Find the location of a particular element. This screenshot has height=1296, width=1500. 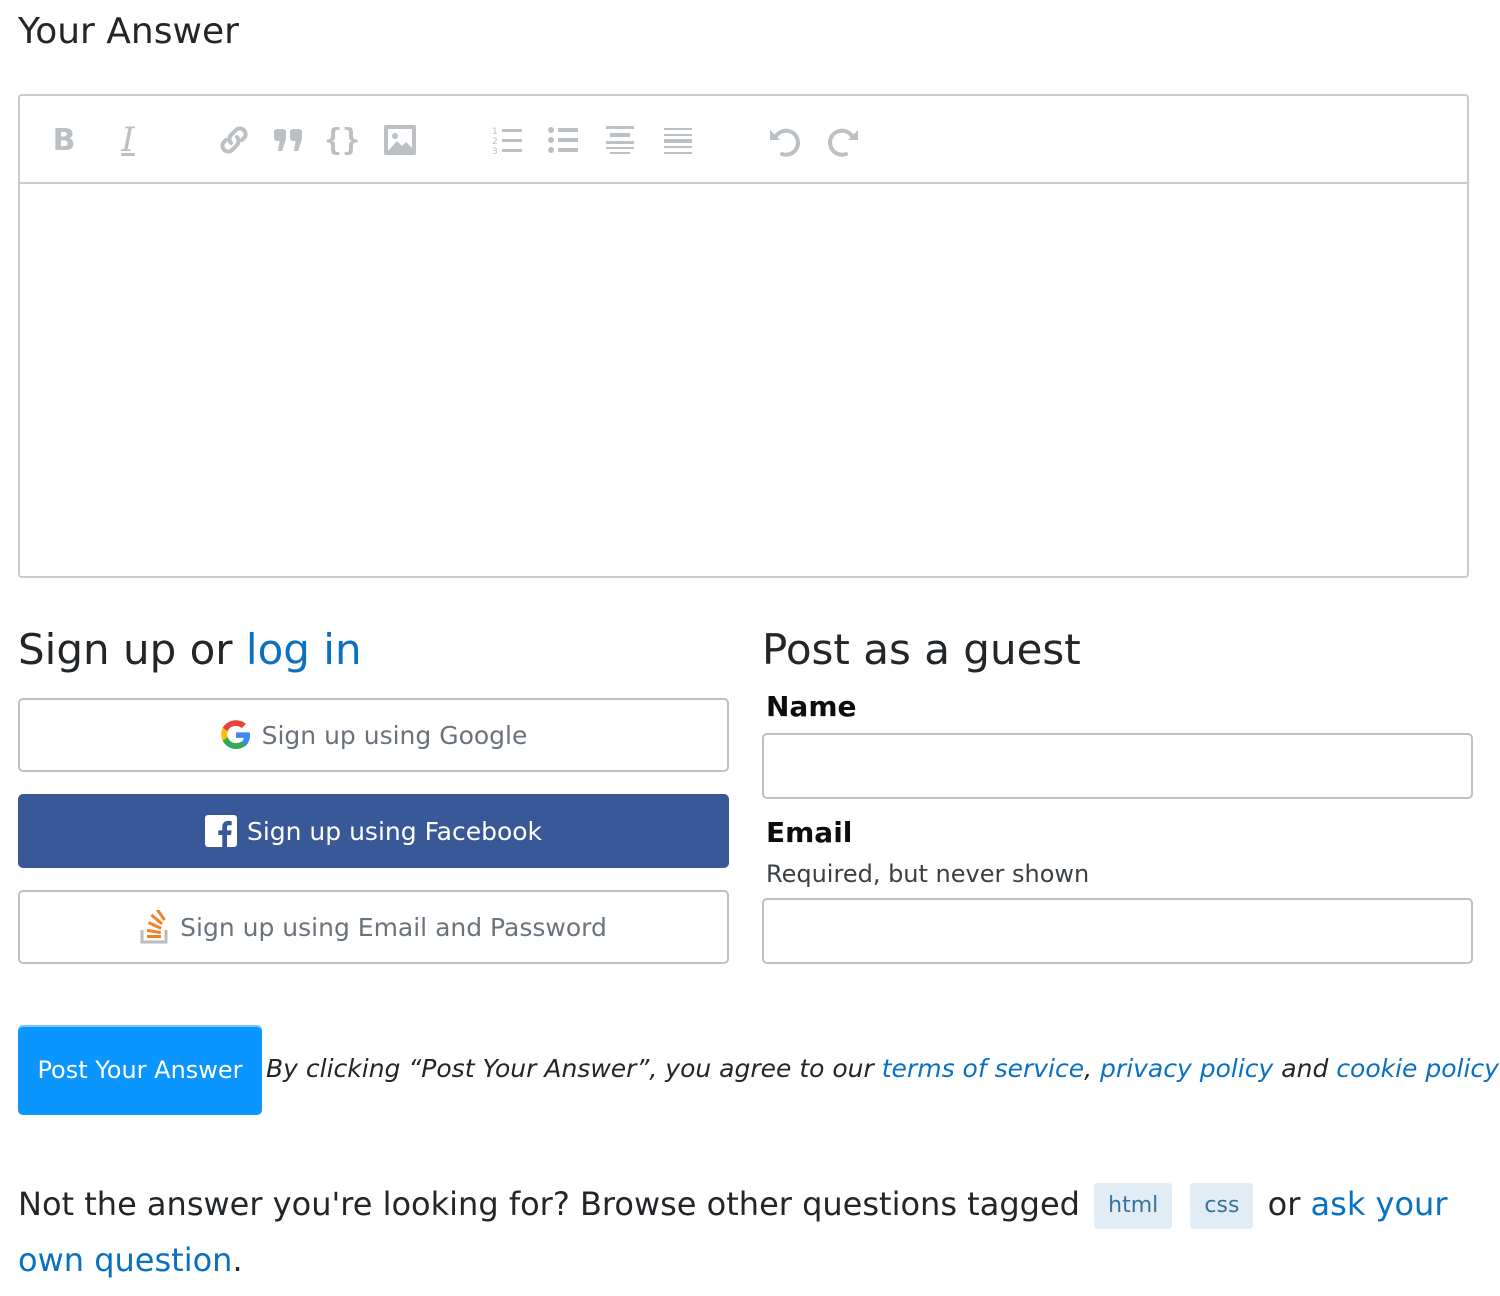

browse-suffix: . is located at coordinates (237, 1260).